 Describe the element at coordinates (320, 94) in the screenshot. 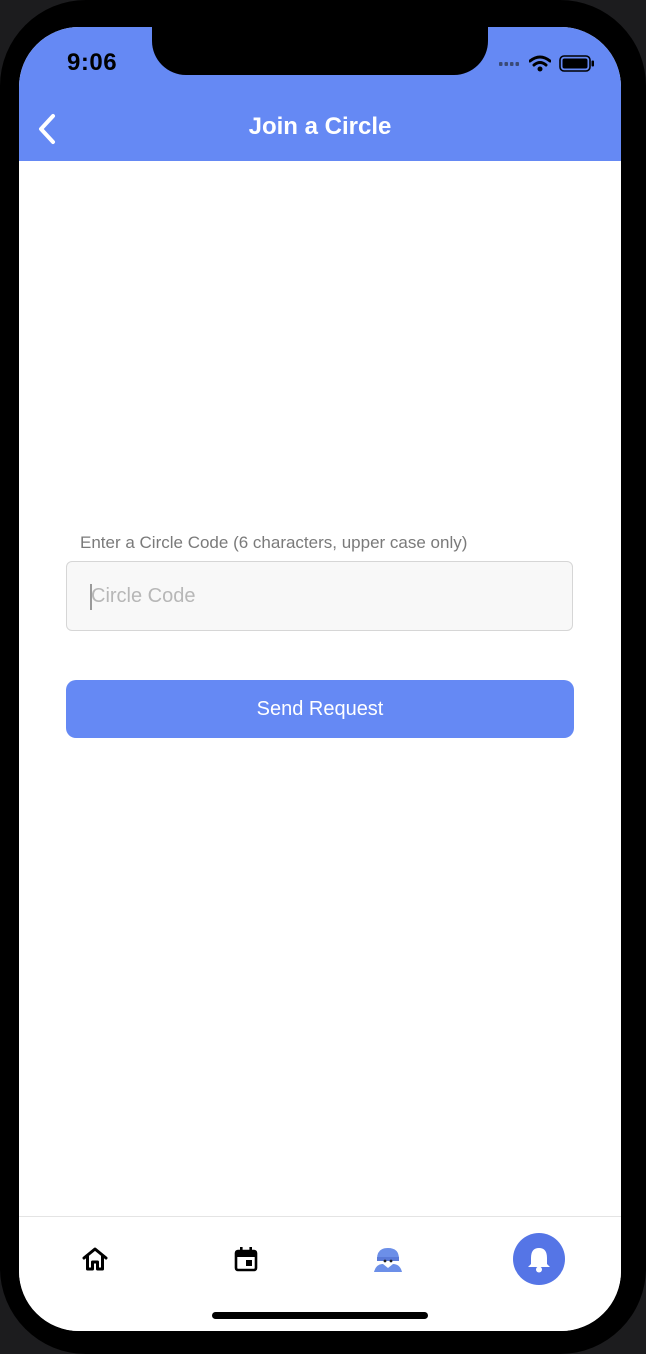

I see `nav-header: 9:06 Join a Circle` at that location.